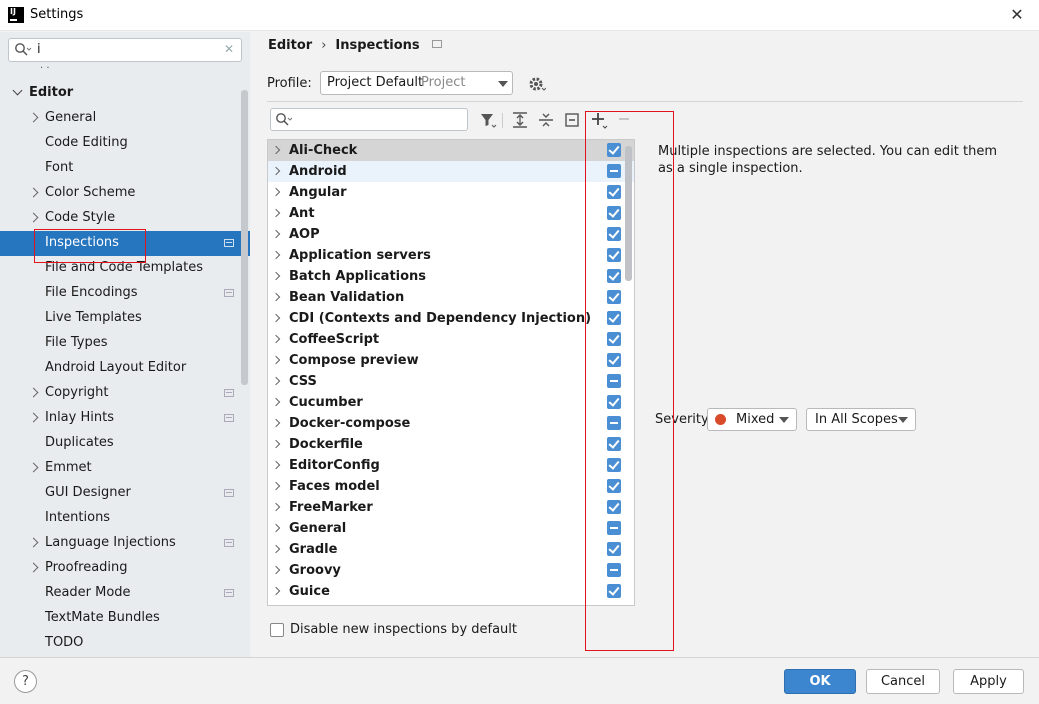 The height and width of the screenshot is (704, 1039). Describe the element at coordinates (125, 118) in the screenshot. I see `sidebar-item-general: General` at that location.